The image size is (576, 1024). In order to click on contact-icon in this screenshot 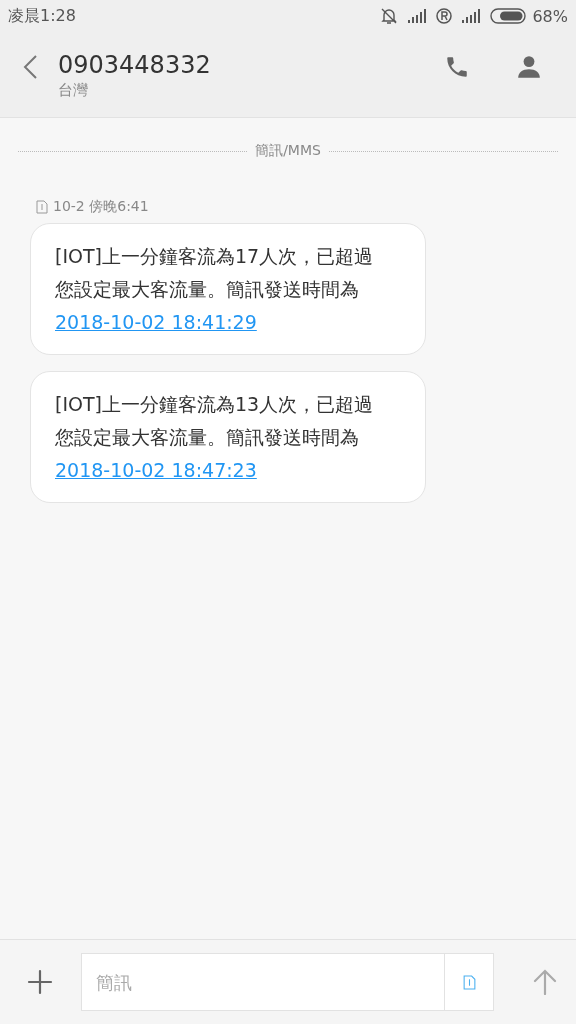, I will do `click(529, 67)`.